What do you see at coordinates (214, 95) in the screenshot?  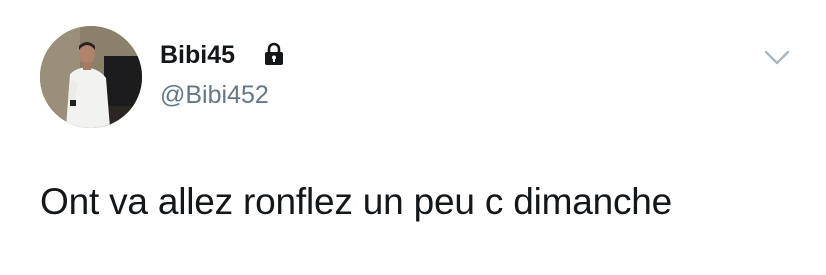 I see `user-handle: @Bibi452` at bounding box center [214, 95].